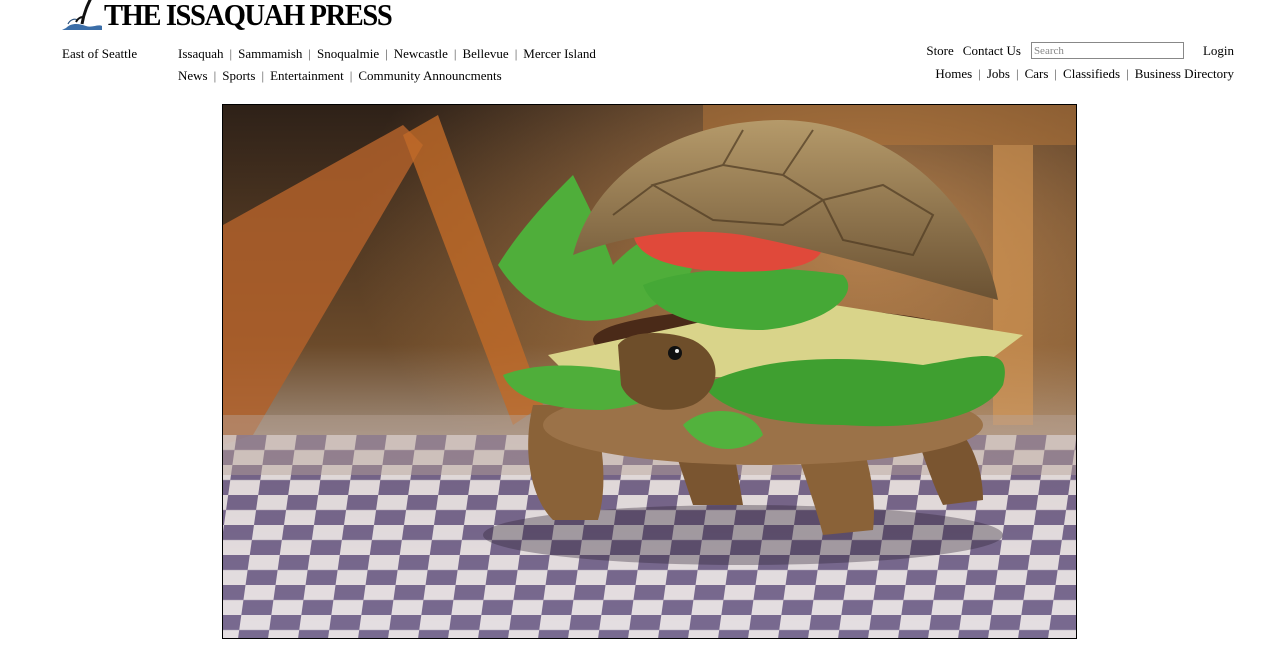 This screenshot has height=649, width=1273. I want to click on login-link: Login, so click(1218, 51).